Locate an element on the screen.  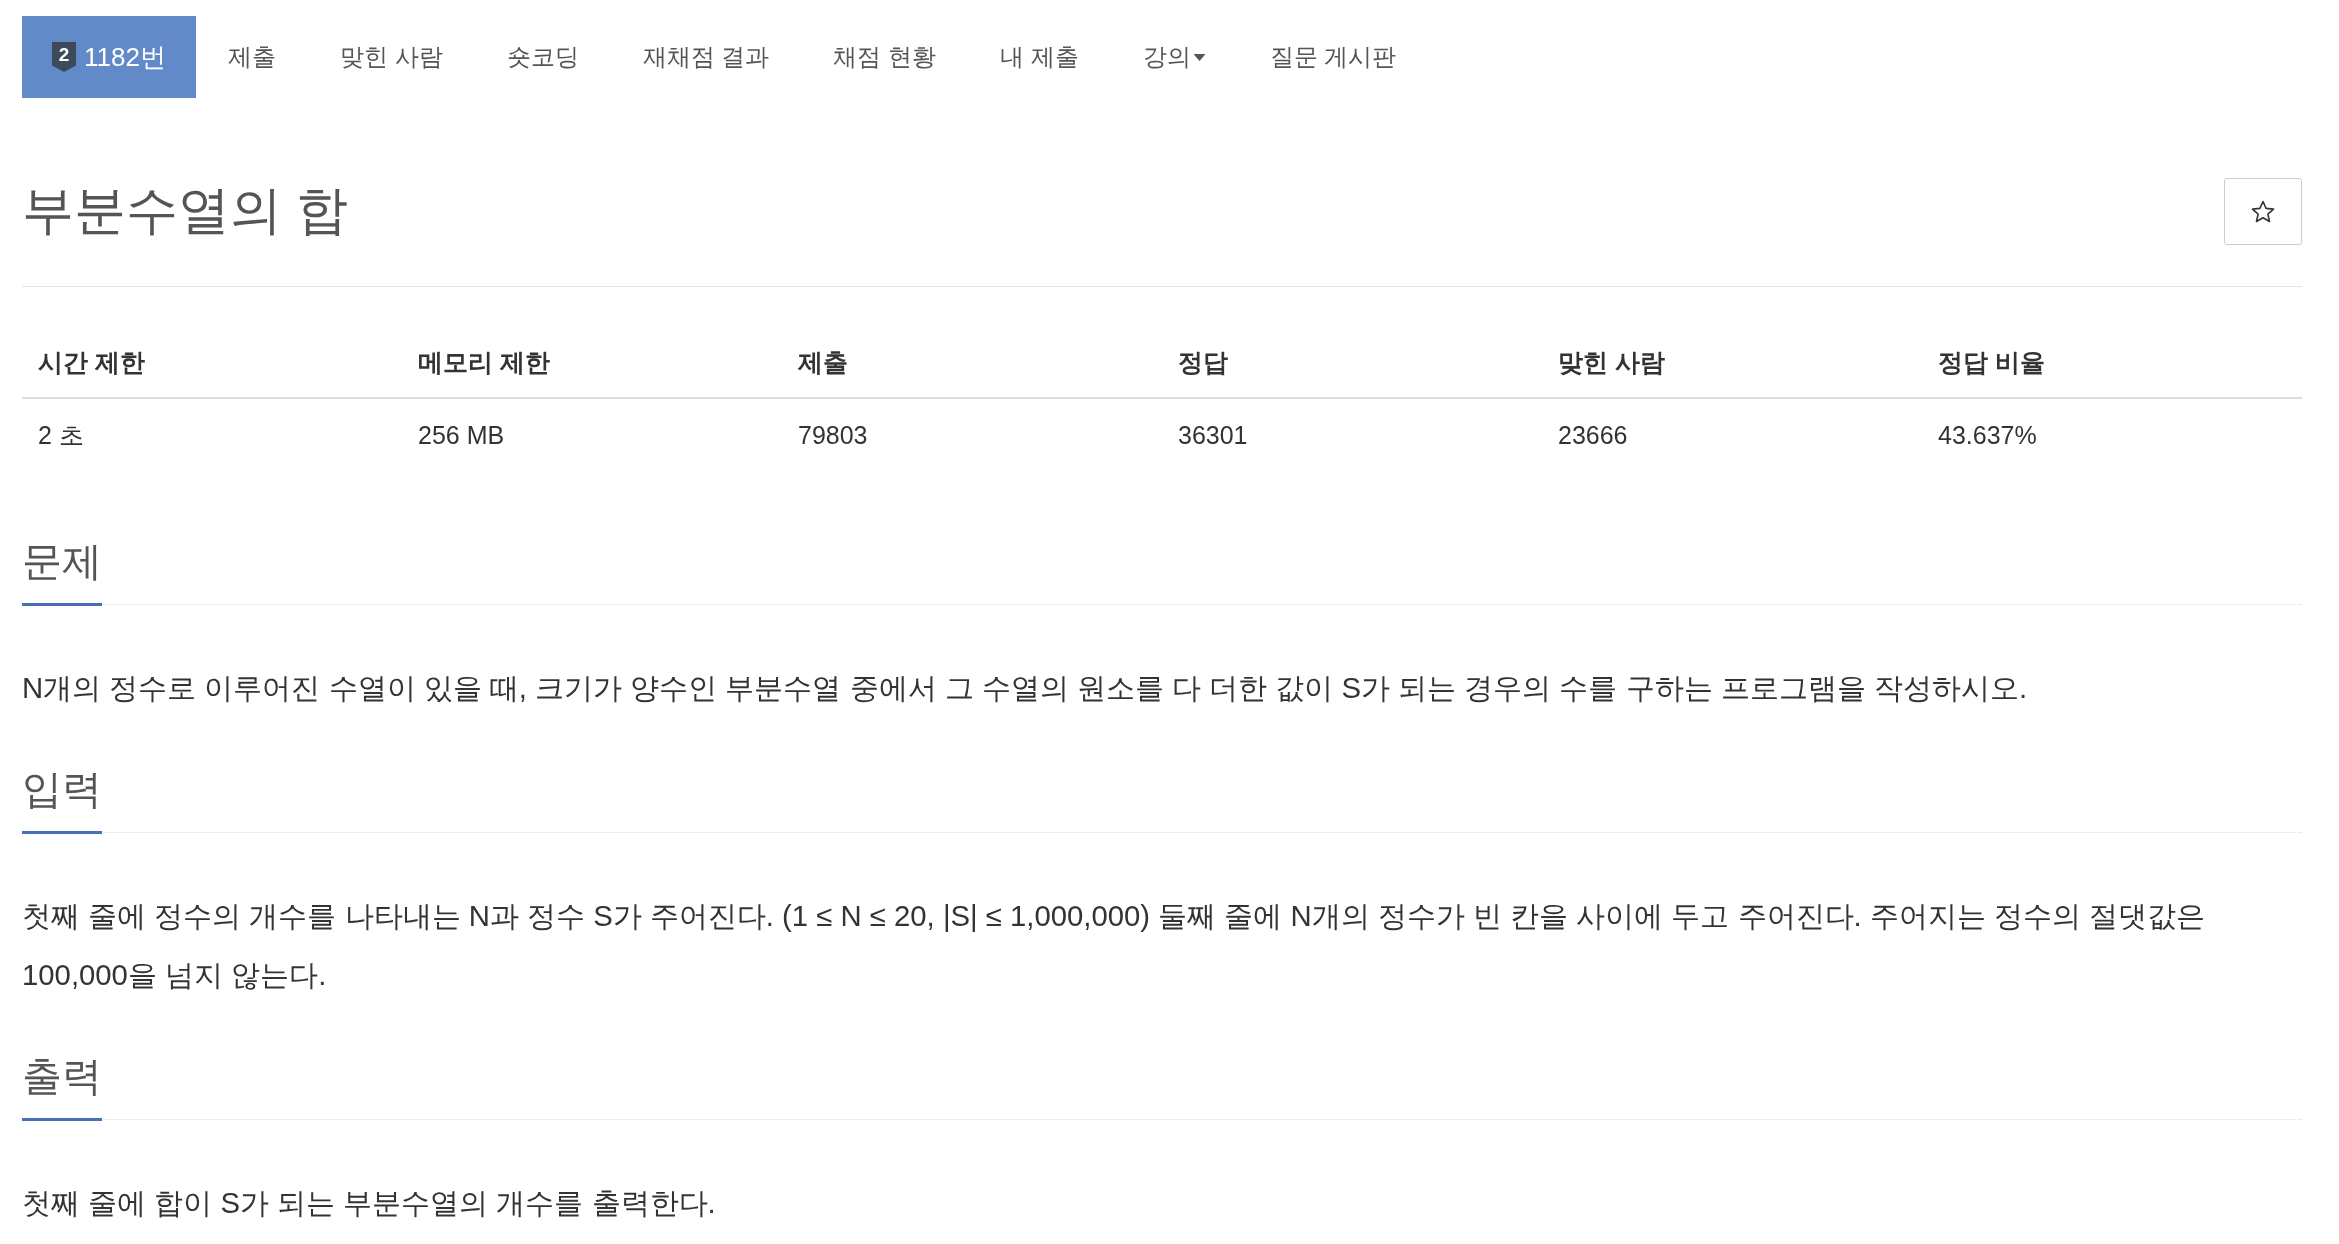
column-header: 정답 비율 is located at coordinates (2112, 362).